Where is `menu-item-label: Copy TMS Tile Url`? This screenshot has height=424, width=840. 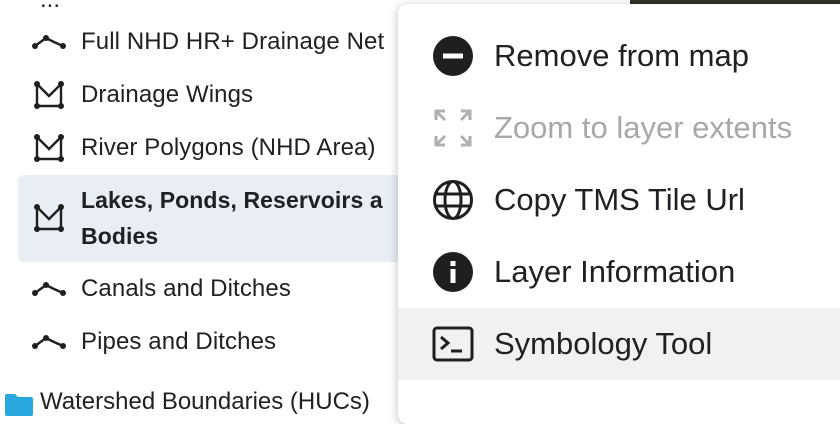 menu-item-label: Copy TMS Tile Url is located at coordinates (619, 199).